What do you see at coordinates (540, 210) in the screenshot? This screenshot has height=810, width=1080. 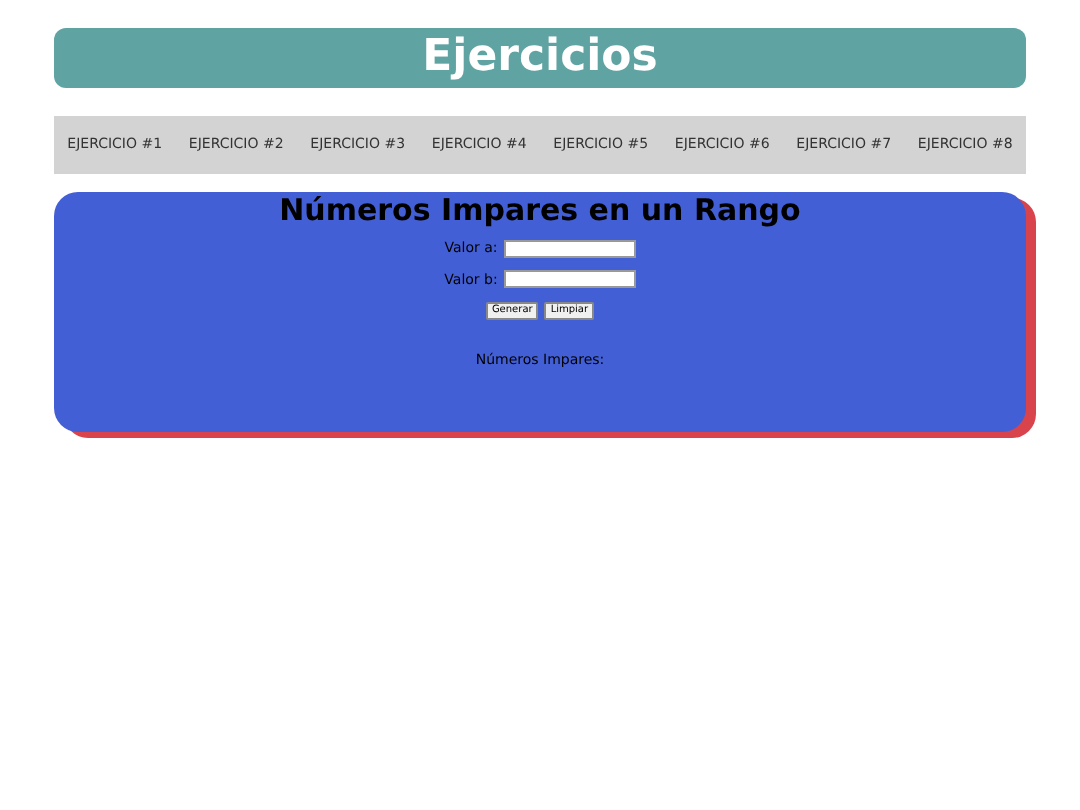 I see `panel-title: Números Impares en un Rango` at bounding box center [540, 210].